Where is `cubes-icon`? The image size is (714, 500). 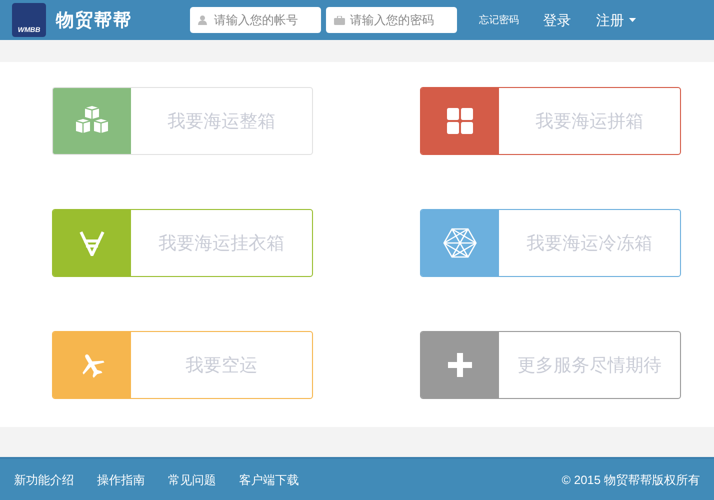
cubes-icon is located at coordinates (92, 121).